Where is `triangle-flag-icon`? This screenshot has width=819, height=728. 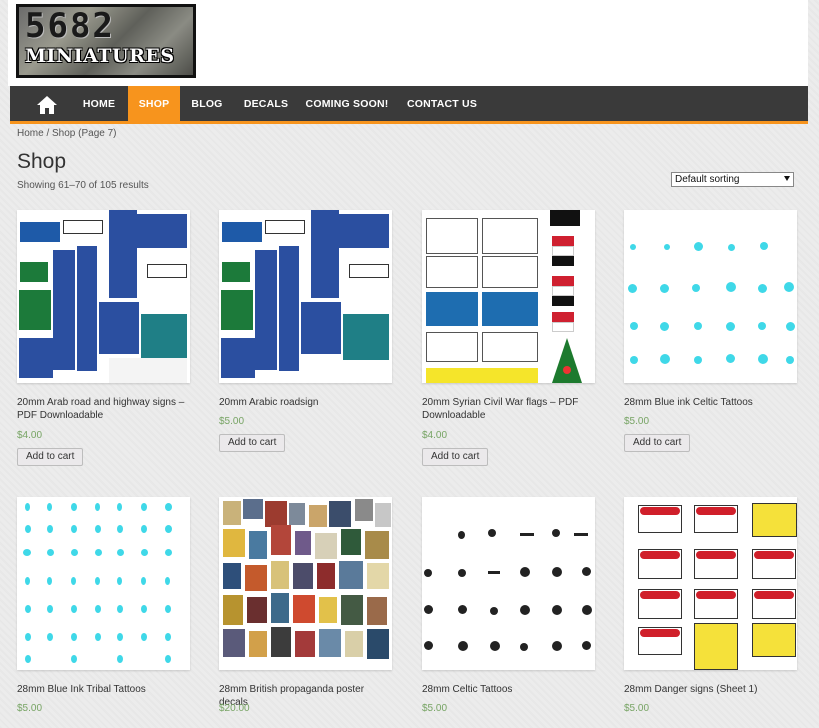
triangle-flag-icon is located at coordinates (567, 360).